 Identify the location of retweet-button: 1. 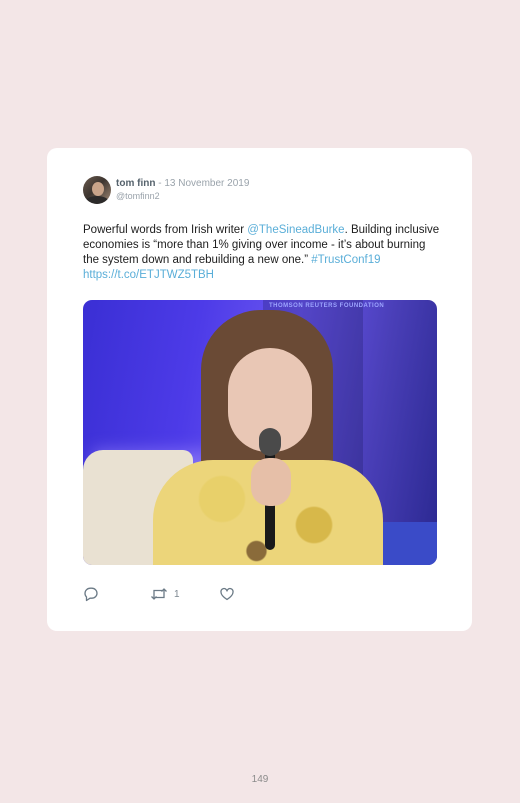
(165, 594).